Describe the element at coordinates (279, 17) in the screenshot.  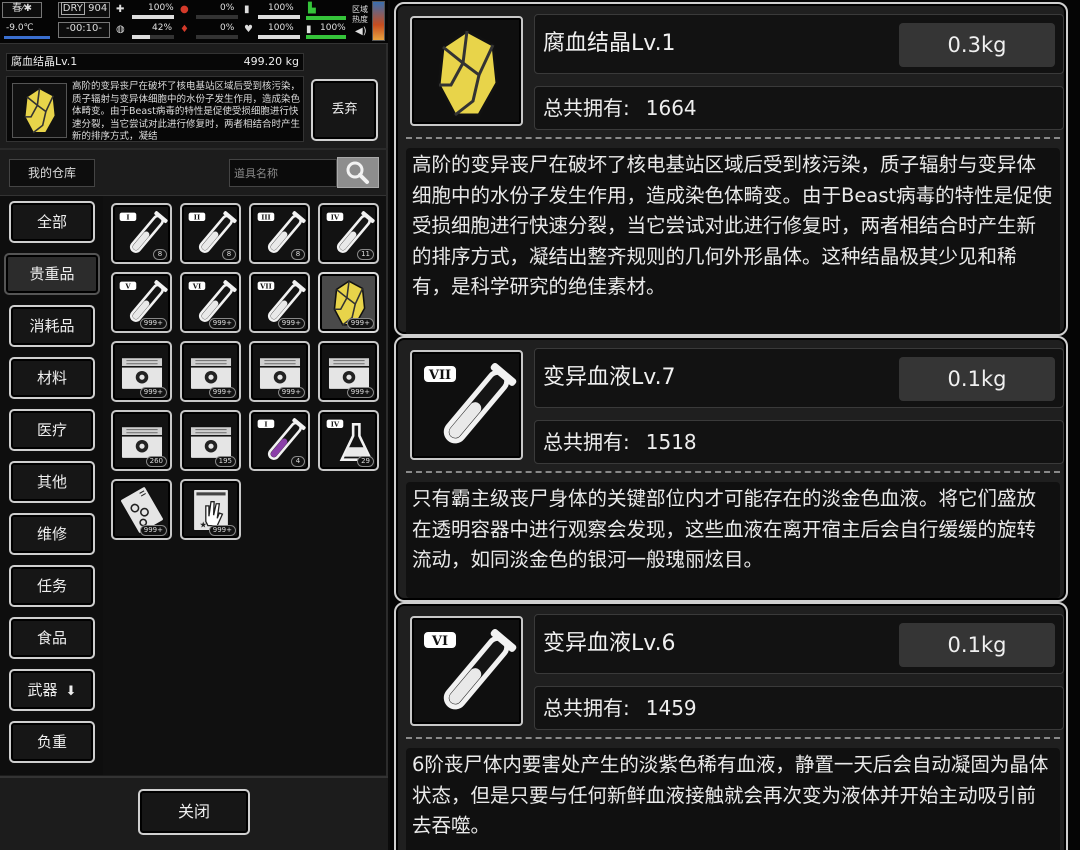
I see `battery-bar-1-fill` at that location.